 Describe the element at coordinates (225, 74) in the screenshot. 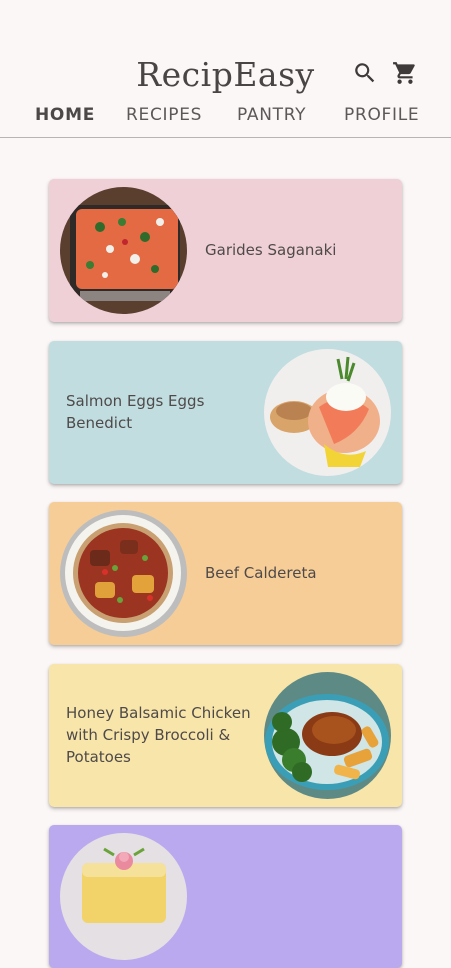

I see `app-title: RecipEasy` at that location.